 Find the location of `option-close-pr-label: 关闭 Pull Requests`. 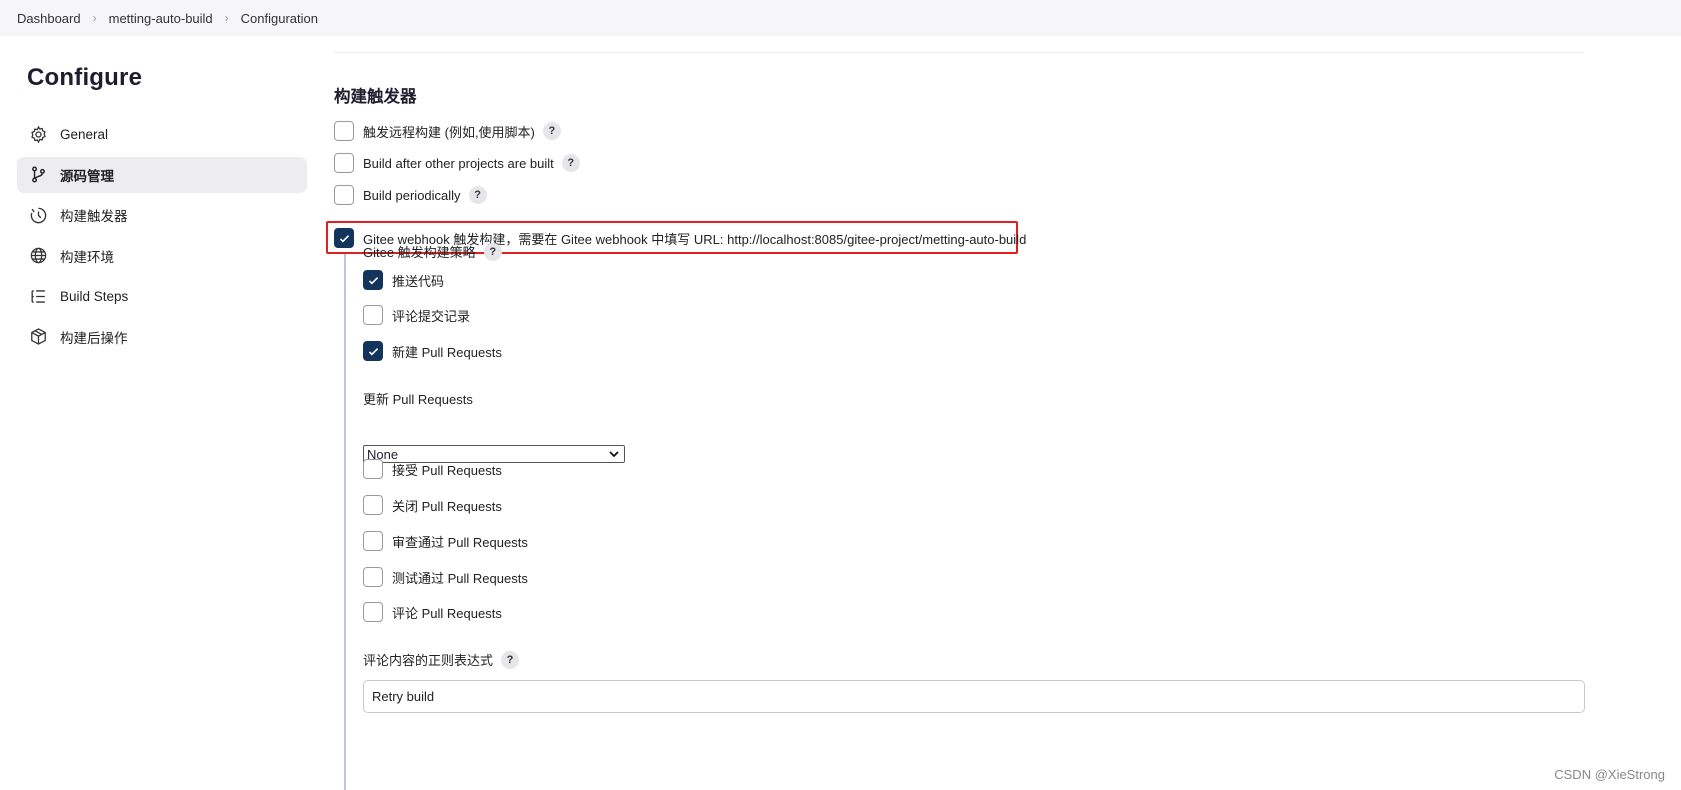

option-close-pr-label: 关闭 Pull Requests is located at coordinates (447, 505).